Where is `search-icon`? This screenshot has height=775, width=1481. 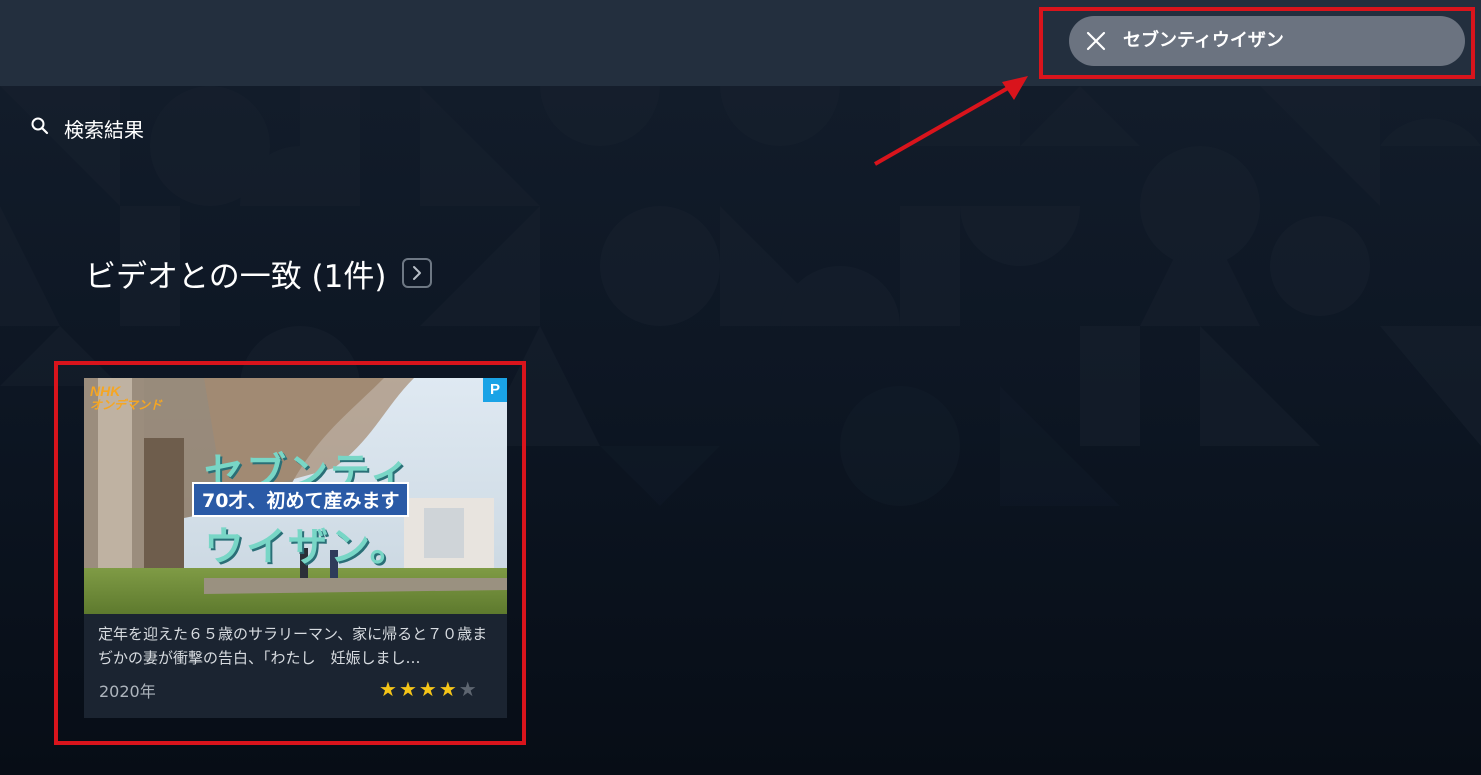 search-icon is located at coordinates (40, 128).